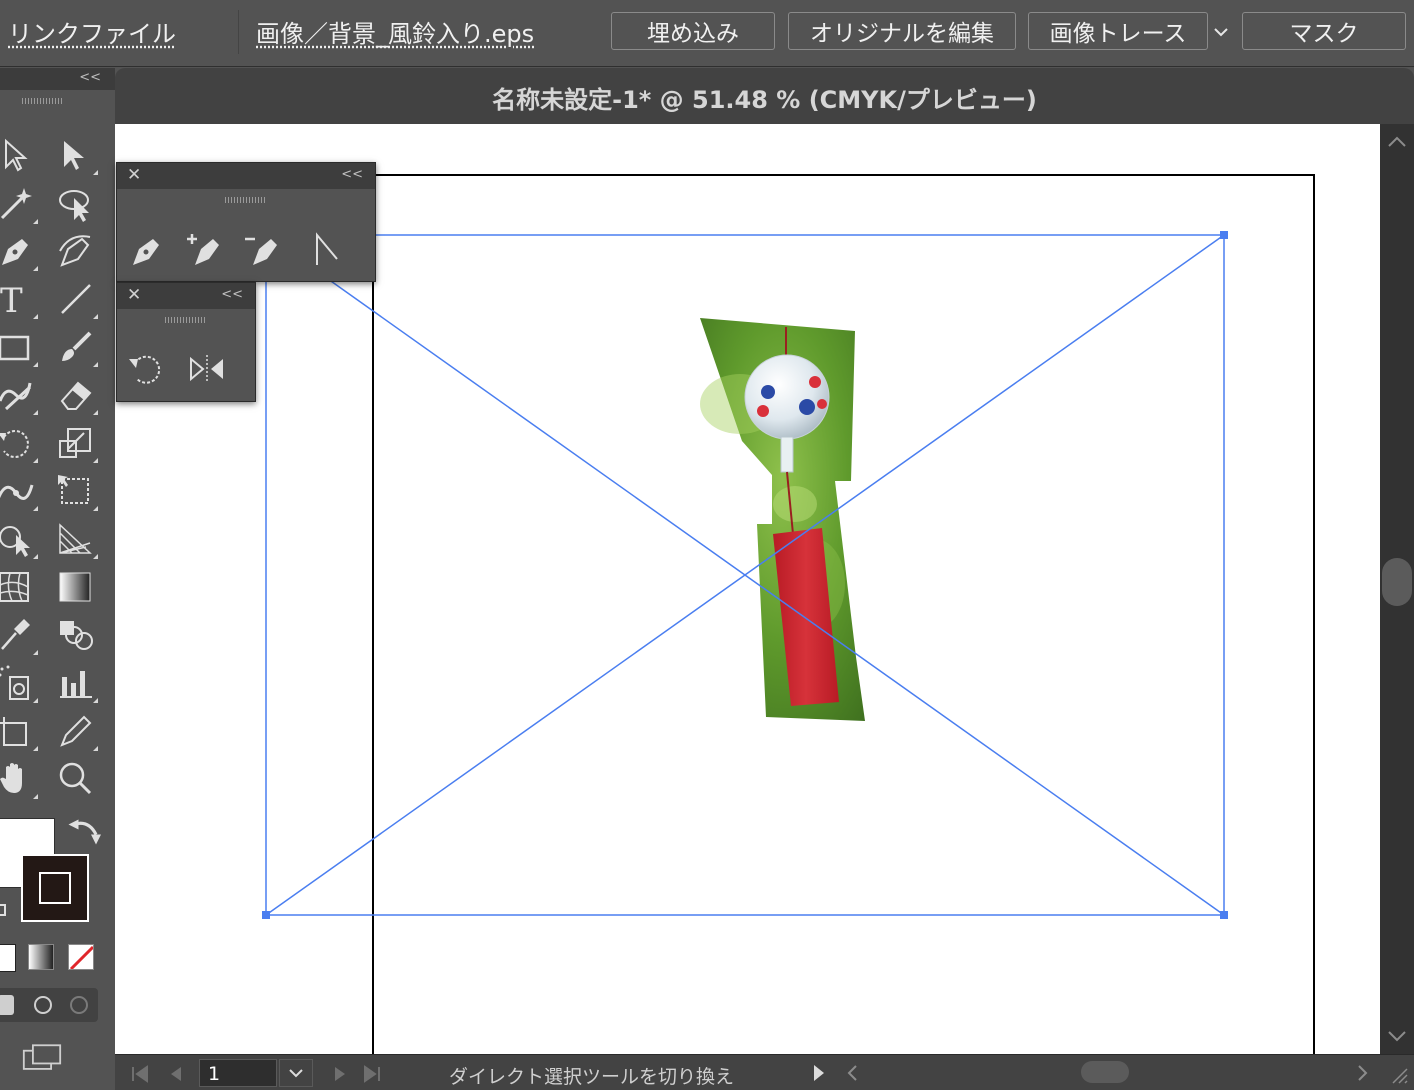 The image size is (1414, 1090). I want to click on selection-tool-icon, so click(18, 155).